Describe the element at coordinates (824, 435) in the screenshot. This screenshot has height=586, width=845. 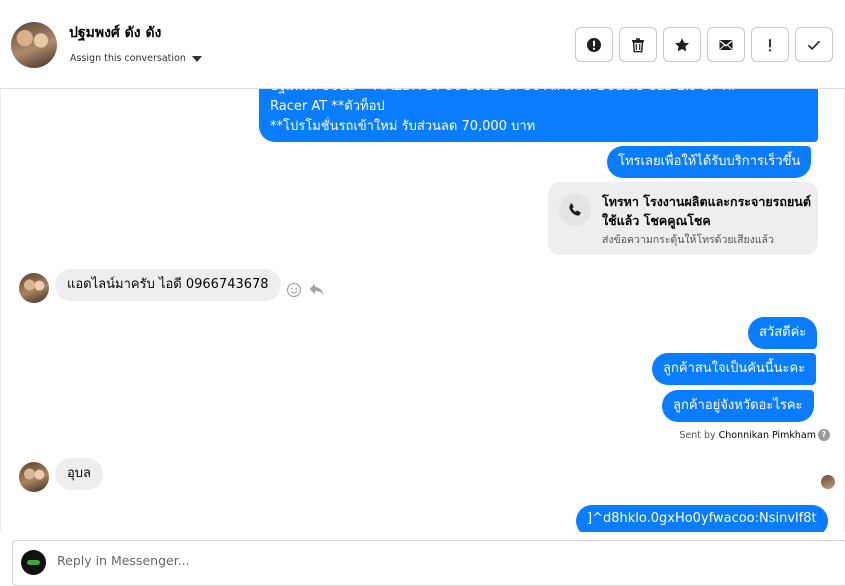
I see `question-mark-icon: ?` at that location.